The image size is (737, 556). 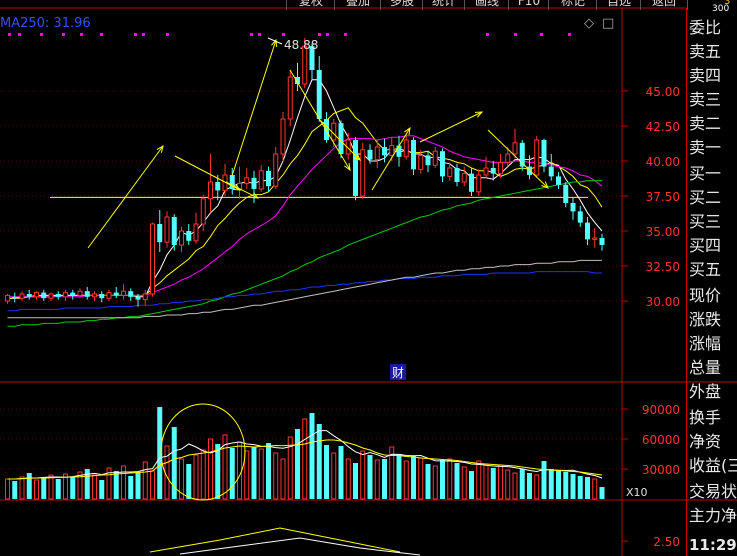 What do you see at coordinates (705, 123) in the screenshot?
I see `side-label: 卖二` at bounding box center [705, 123].